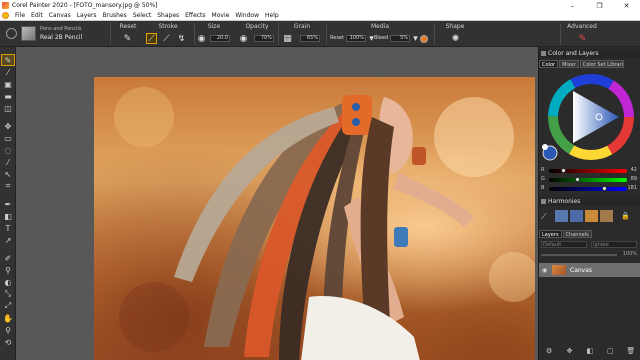  Describe the element at coordinates (400, 38) in the screenshot. I see `bleed-field: 5%` at that location.